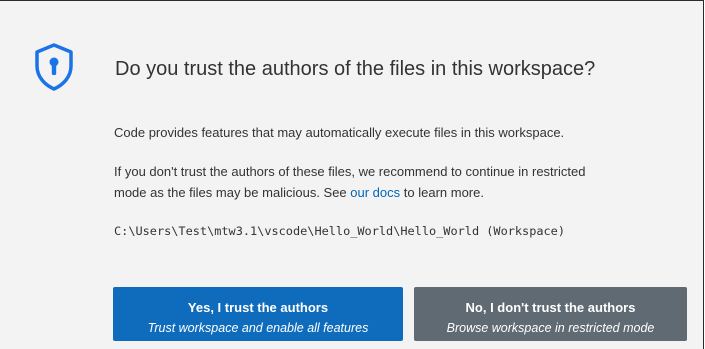 This screenshot has width=705, height=349. What do you see at coordinates (258, 328) in the screenshot?
I see `trust-button-sublabel: Trust workspace and enable all features` at bounding box center [258, 328].